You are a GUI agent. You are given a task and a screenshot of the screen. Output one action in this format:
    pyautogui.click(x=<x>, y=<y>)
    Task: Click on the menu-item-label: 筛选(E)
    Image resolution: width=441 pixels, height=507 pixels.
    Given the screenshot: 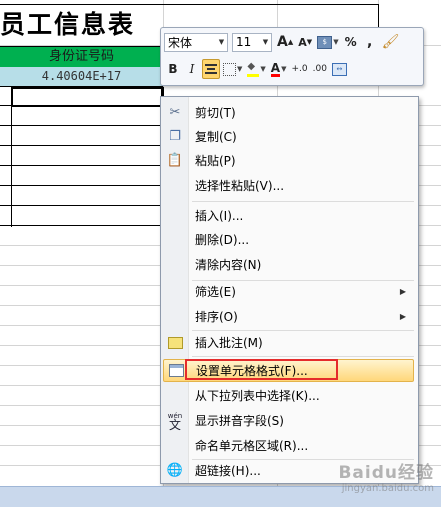 What is the action you would take?
    pyautogui.click(x=215, y=292)
    